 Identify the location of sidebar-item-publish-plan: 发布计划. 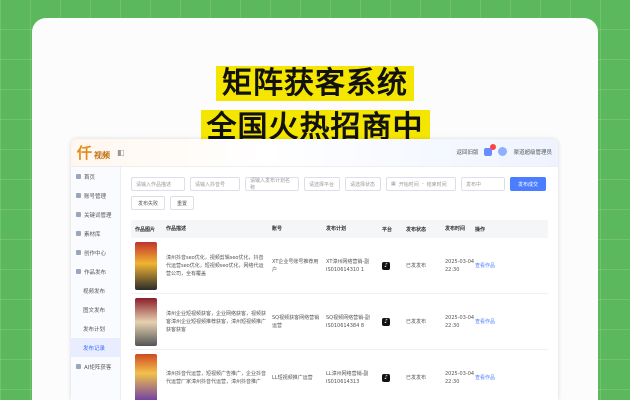
(95, 328).